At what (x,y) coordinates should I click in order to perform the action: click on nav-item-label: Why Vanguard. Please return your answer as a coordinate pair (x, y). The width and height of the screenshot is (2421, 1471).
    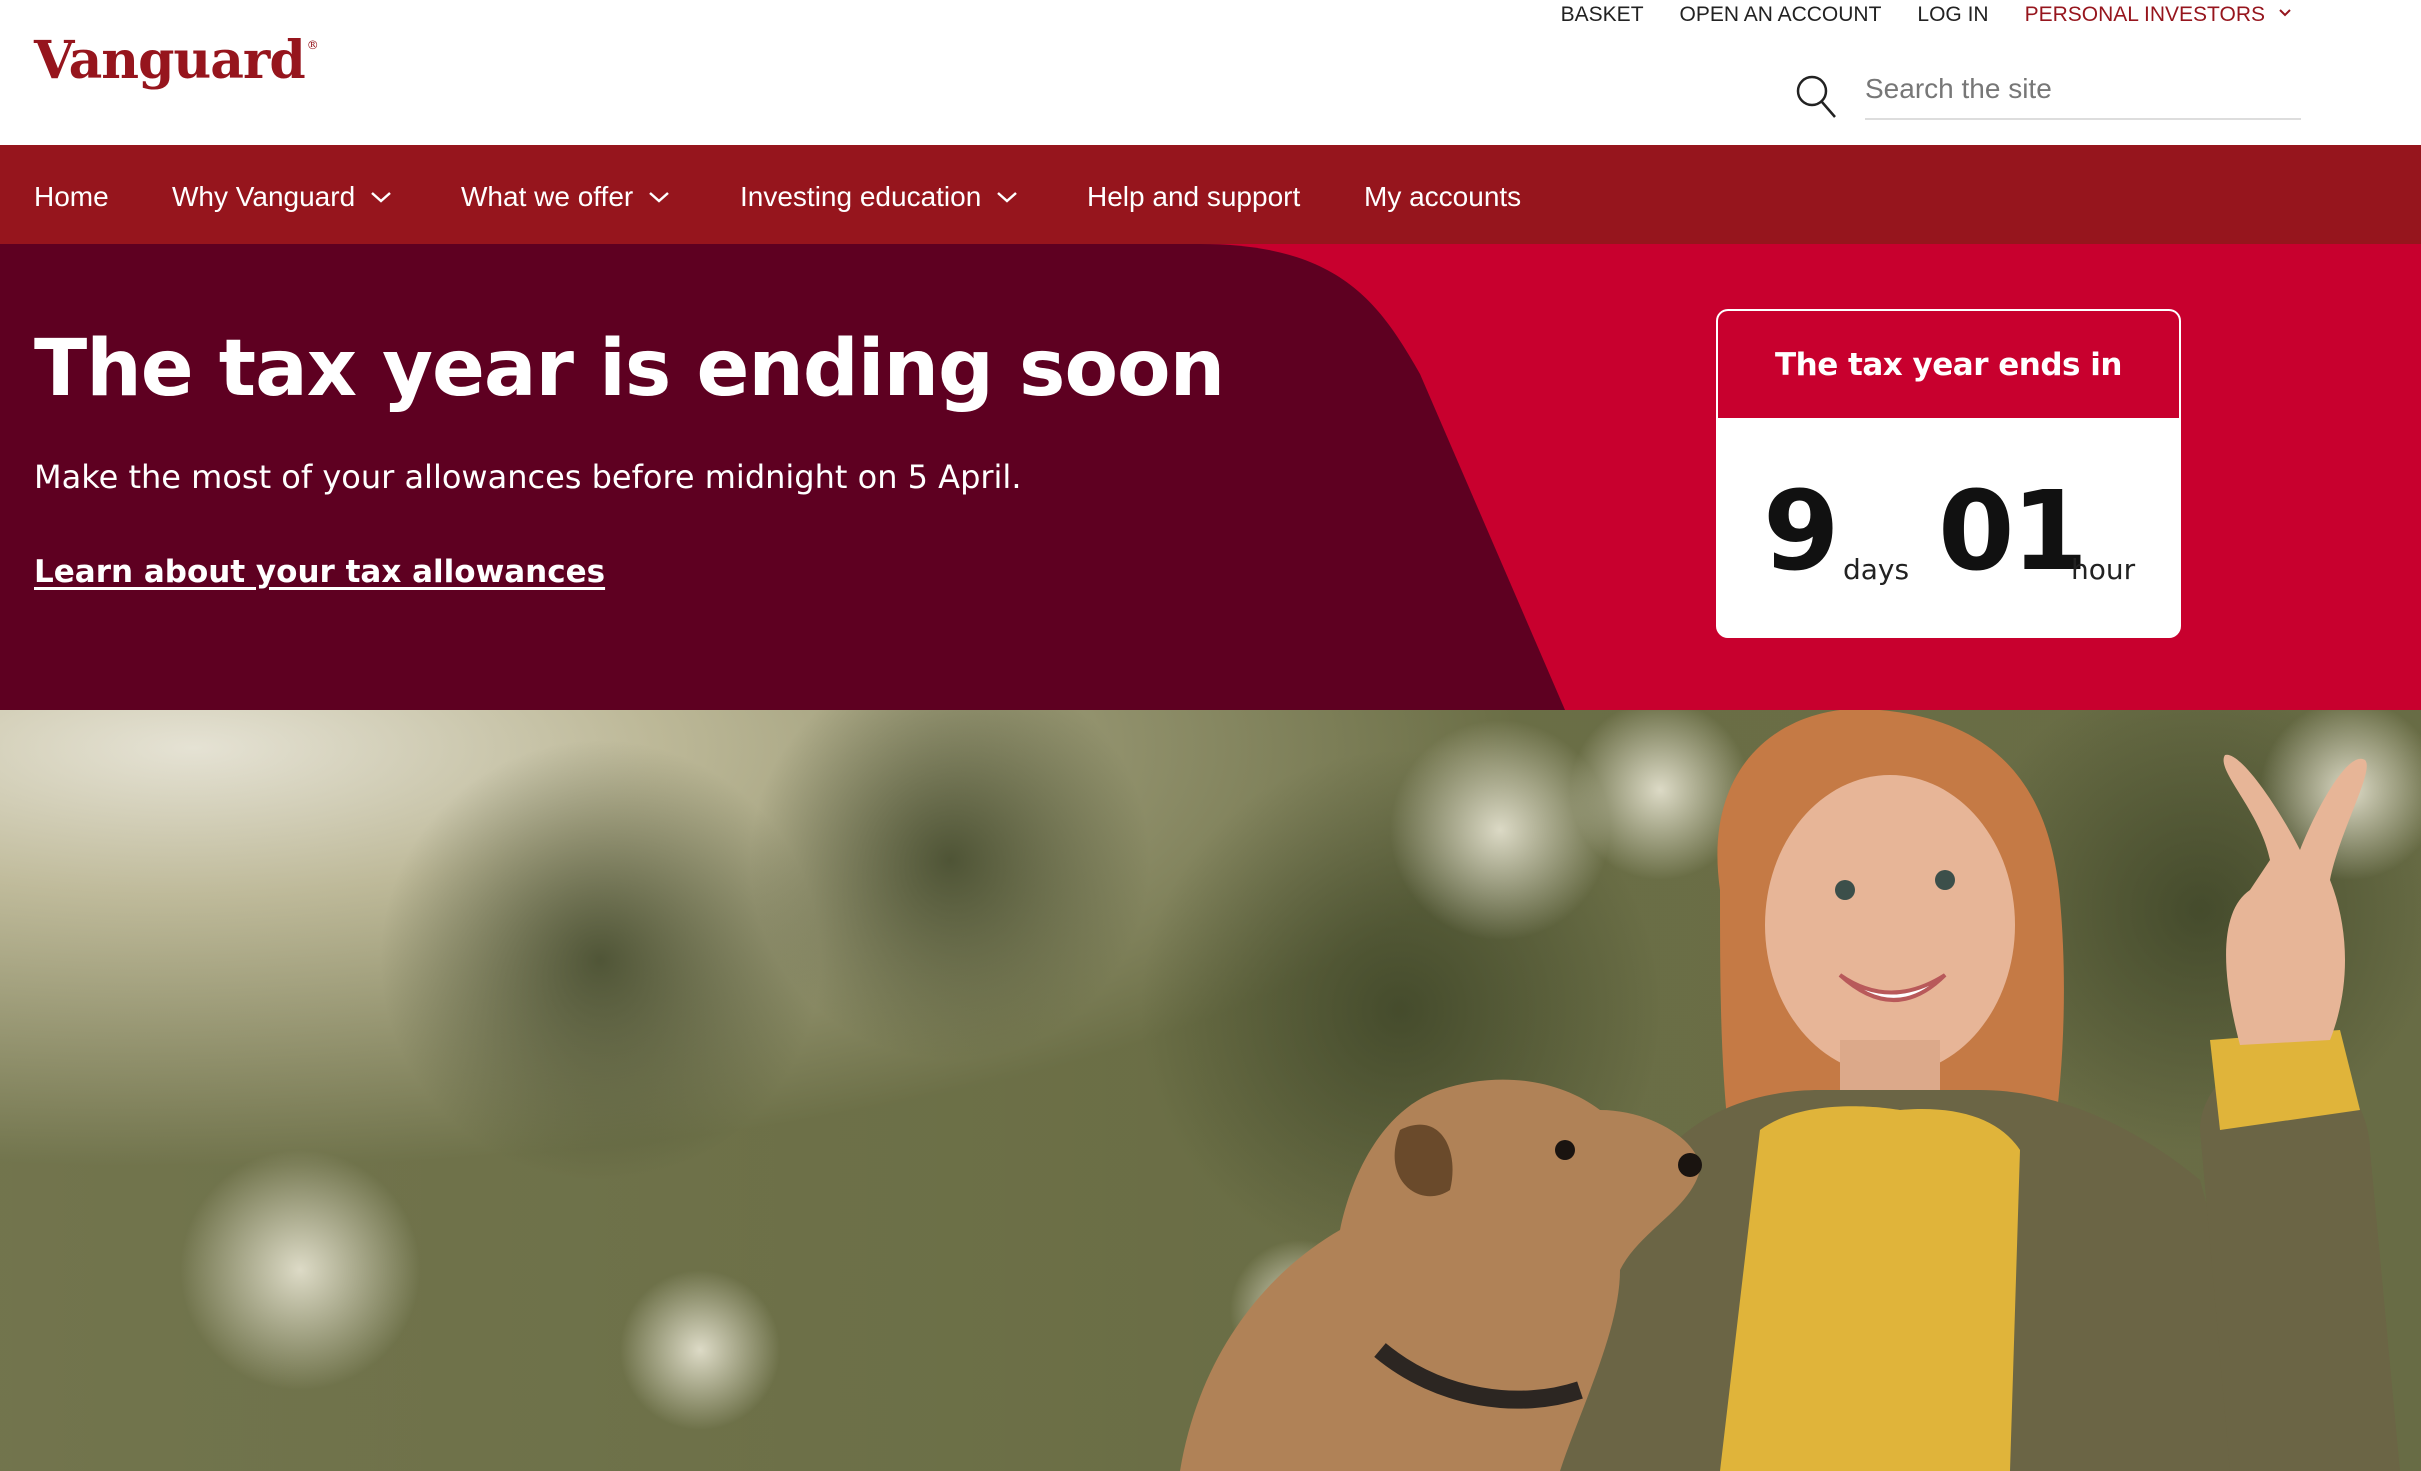
    Looking at the image, I should click on (264, 196).